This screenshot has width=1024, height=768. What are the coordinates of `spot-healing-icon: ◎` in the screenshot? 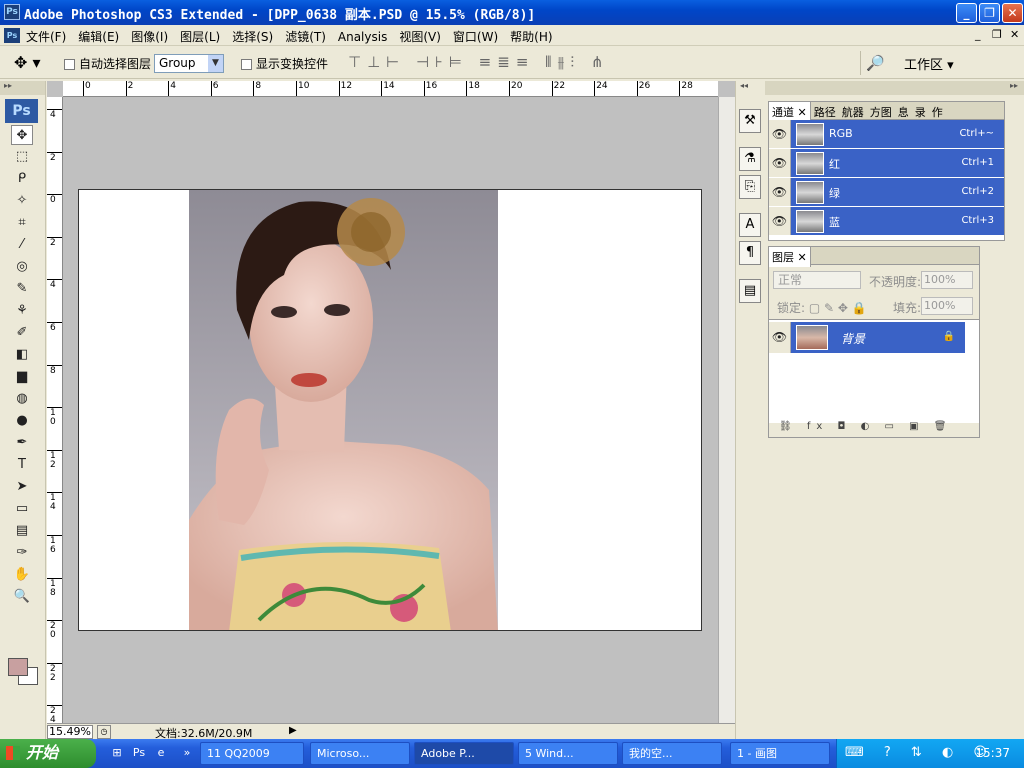 It's located at (22, 267).